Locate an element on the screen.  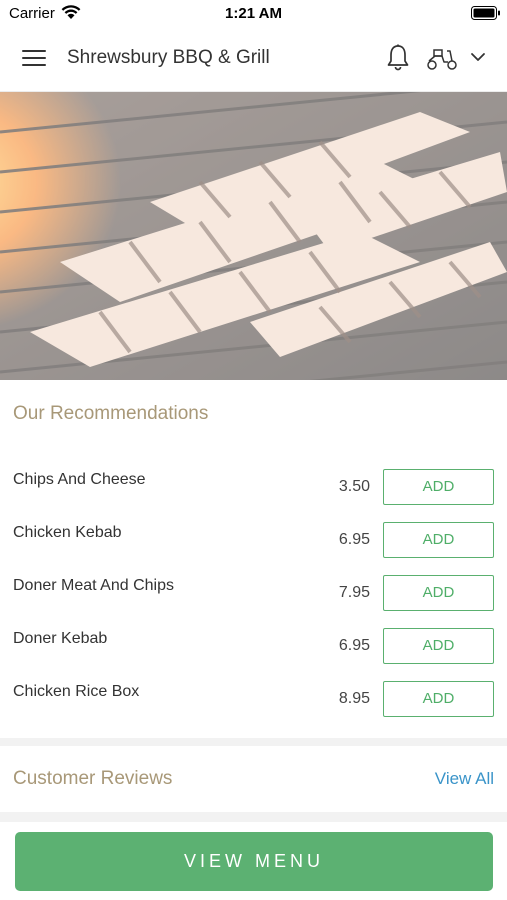
item-price: 8.95 is located at coordinates (354, 698).